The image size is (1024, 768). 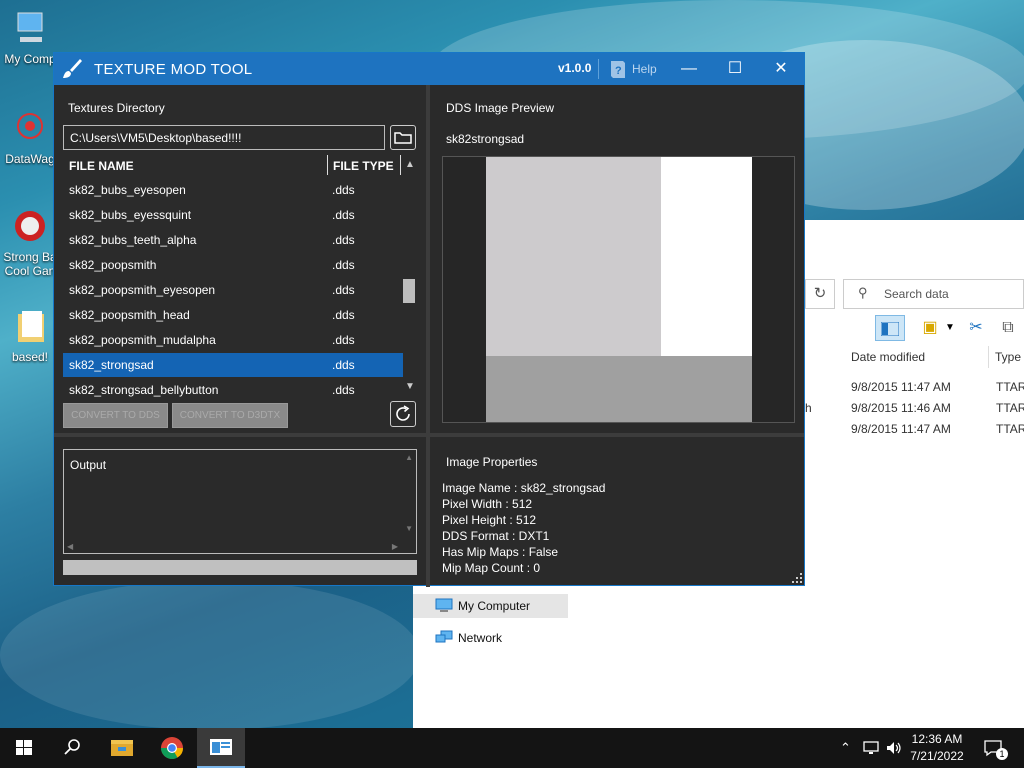 I want to click on file-row: sk82_bubs_eyesopen .dds, so click(x=233, y=190).